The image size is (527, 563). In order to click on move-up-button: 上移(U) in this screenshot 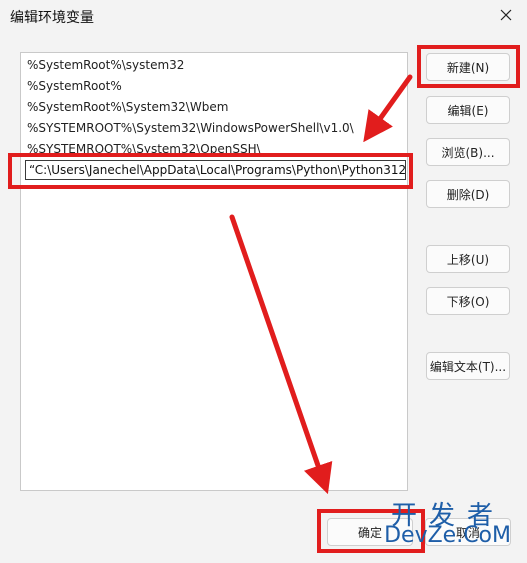, I will do `click(468, 259)`.